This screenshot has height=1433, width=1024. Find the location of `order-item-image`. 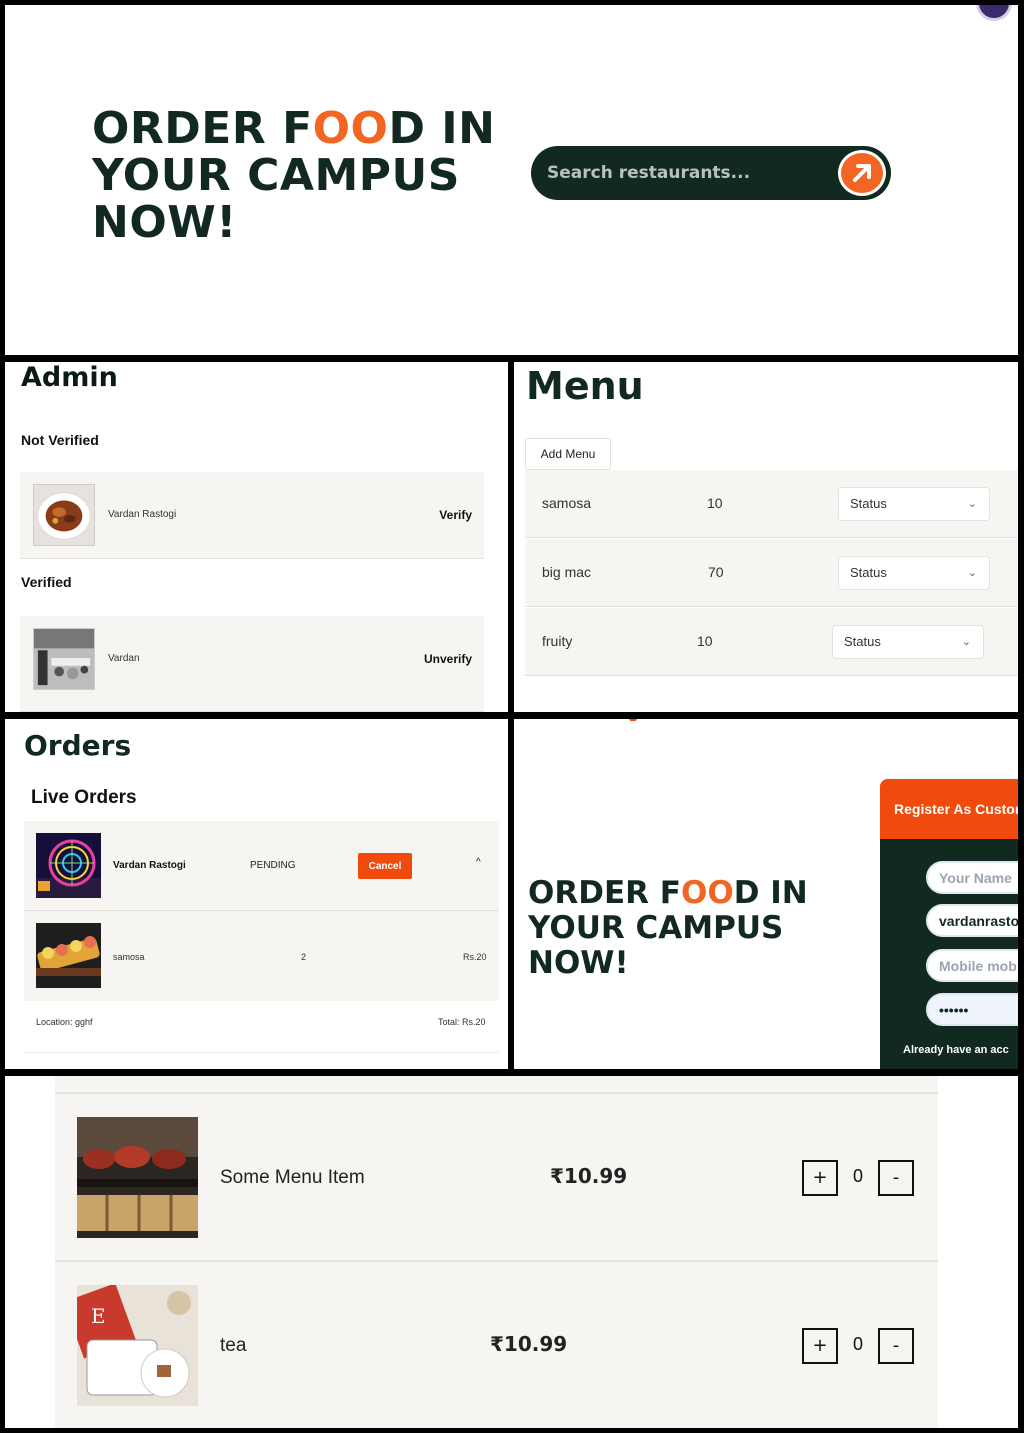

order-item-image is located at coordinates (68, 955).